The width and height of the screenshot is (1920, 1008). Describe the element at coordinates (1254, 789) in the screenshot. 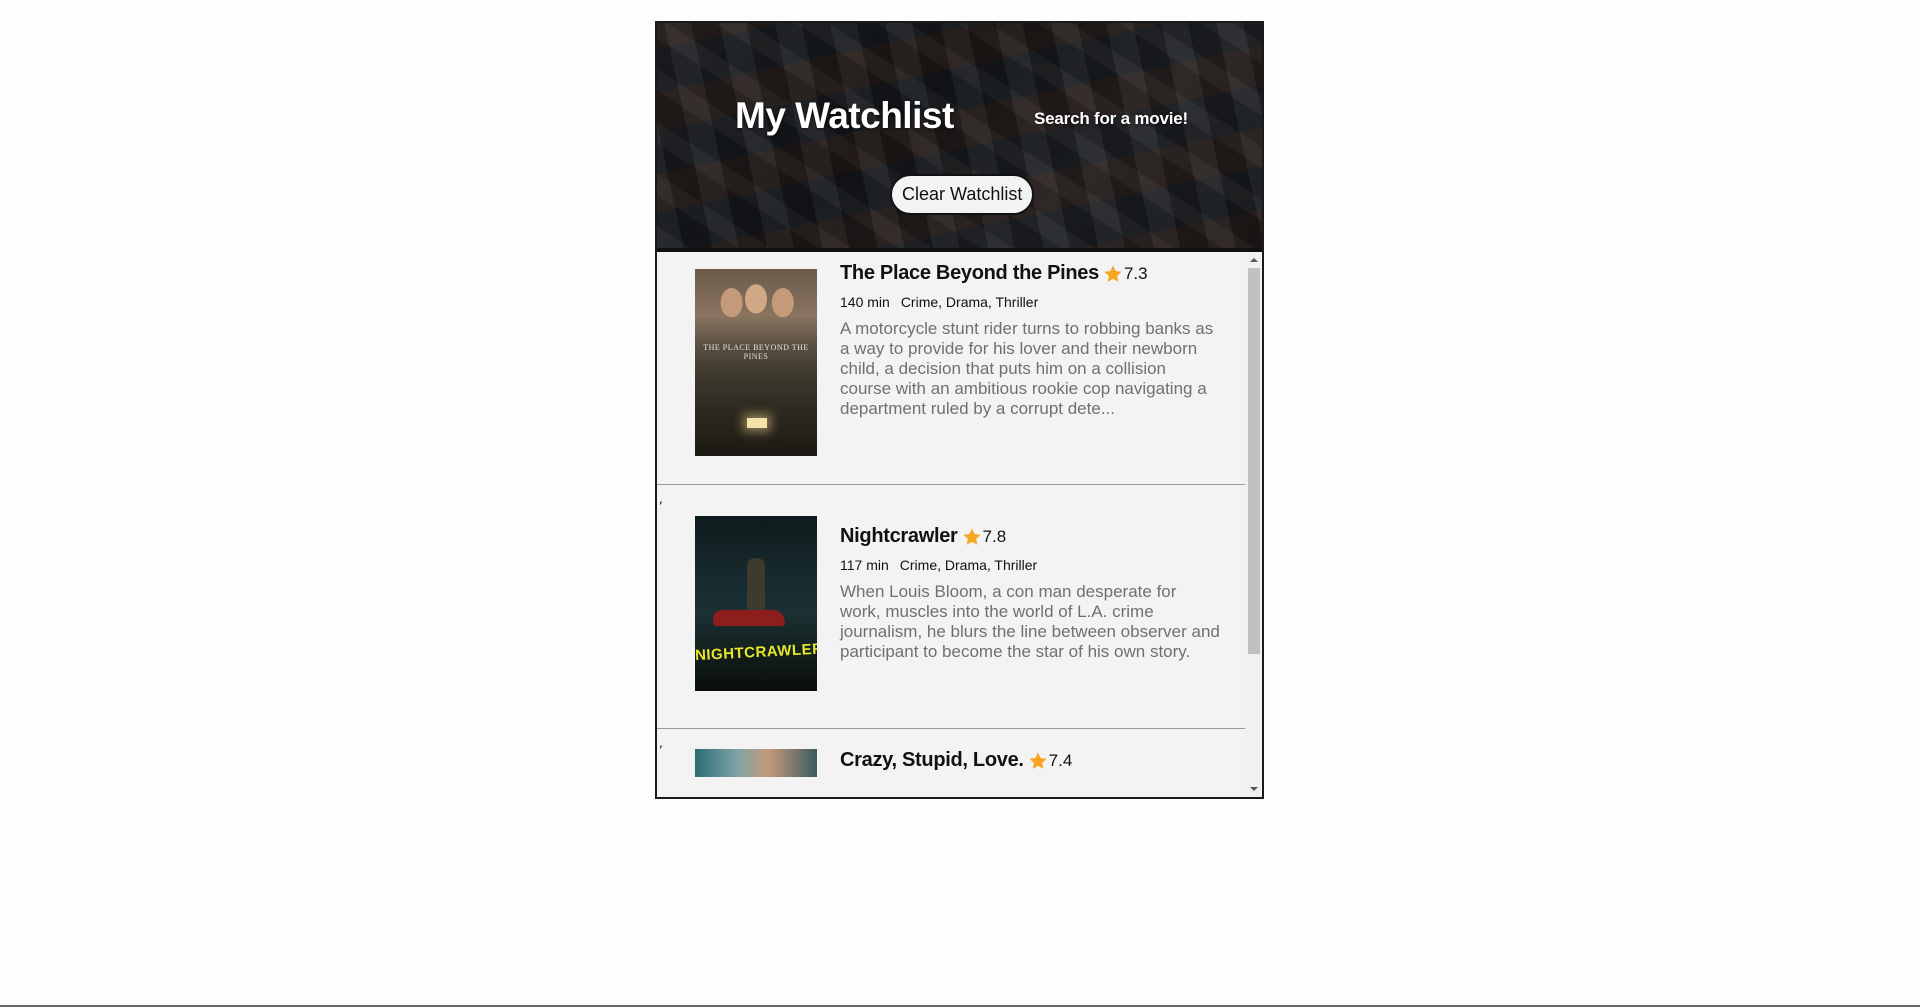

I see `scroll-down-arrow-icon` at that location.